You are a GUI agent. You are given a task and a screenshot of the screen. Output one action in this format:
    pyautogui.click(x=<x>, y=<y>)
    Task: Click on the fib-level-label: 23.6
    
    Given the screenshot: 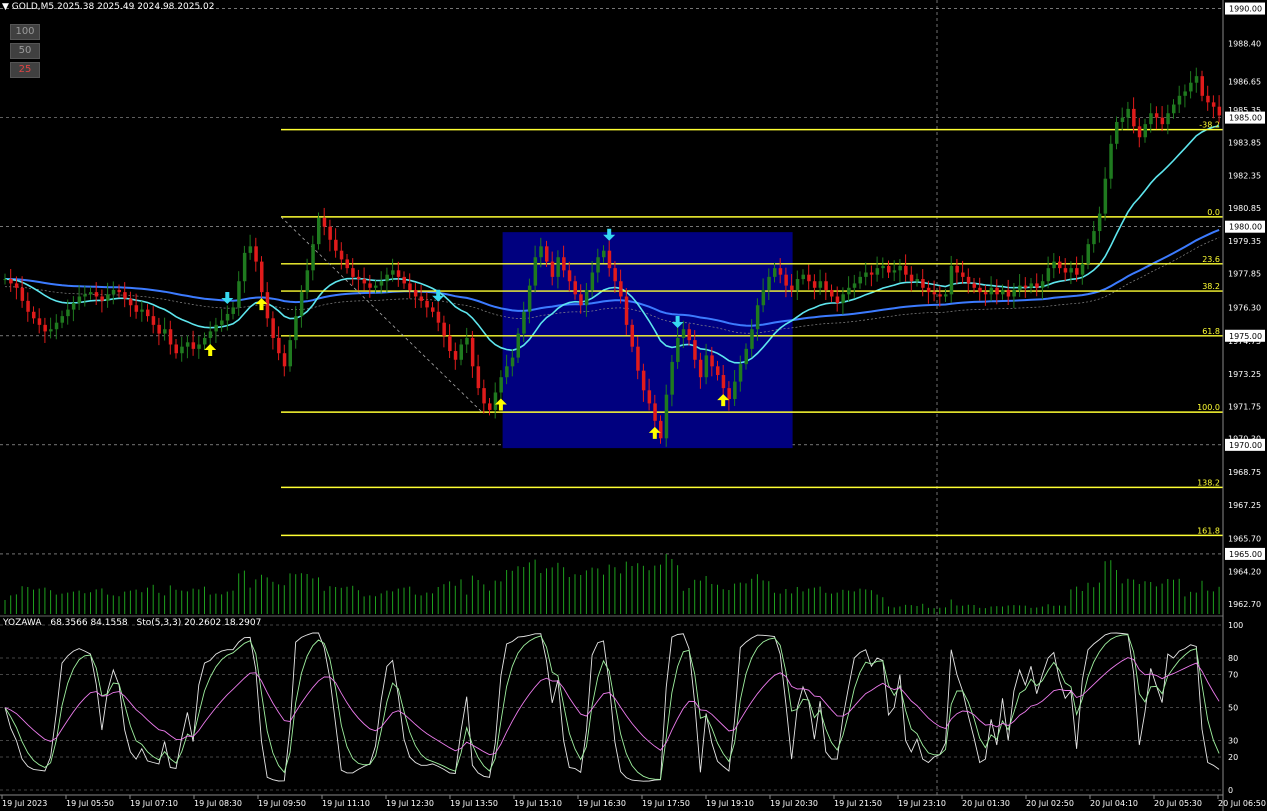 What is the action you would take?
    pyautogui.click(x=1211, y=259)
    